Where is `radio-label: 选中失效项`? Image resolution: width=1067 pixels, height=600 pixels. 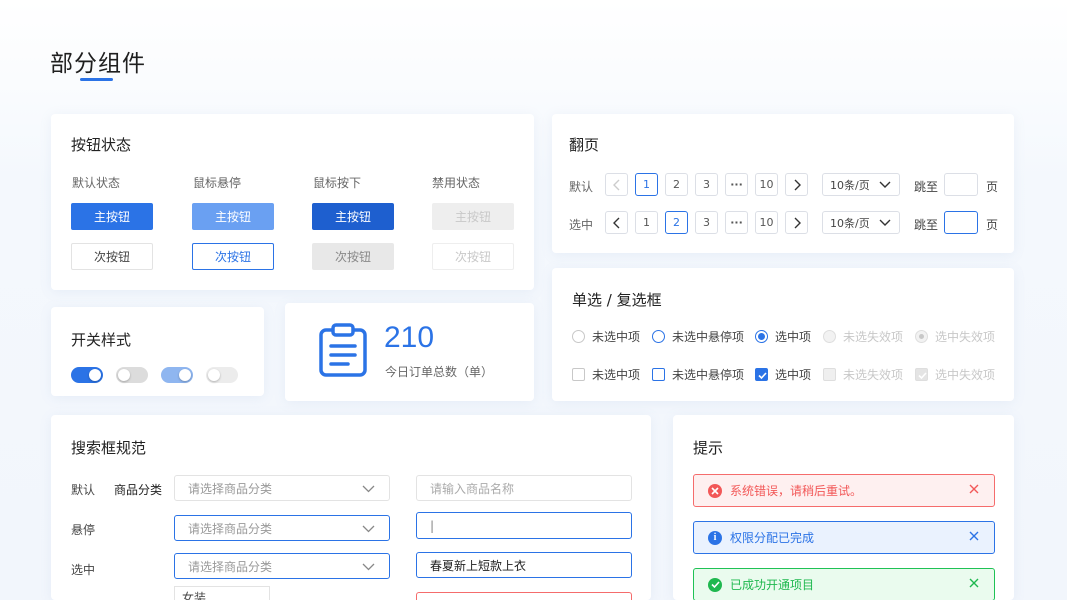 radio-label: 选中失效项 is located at coordinates (965, 337).